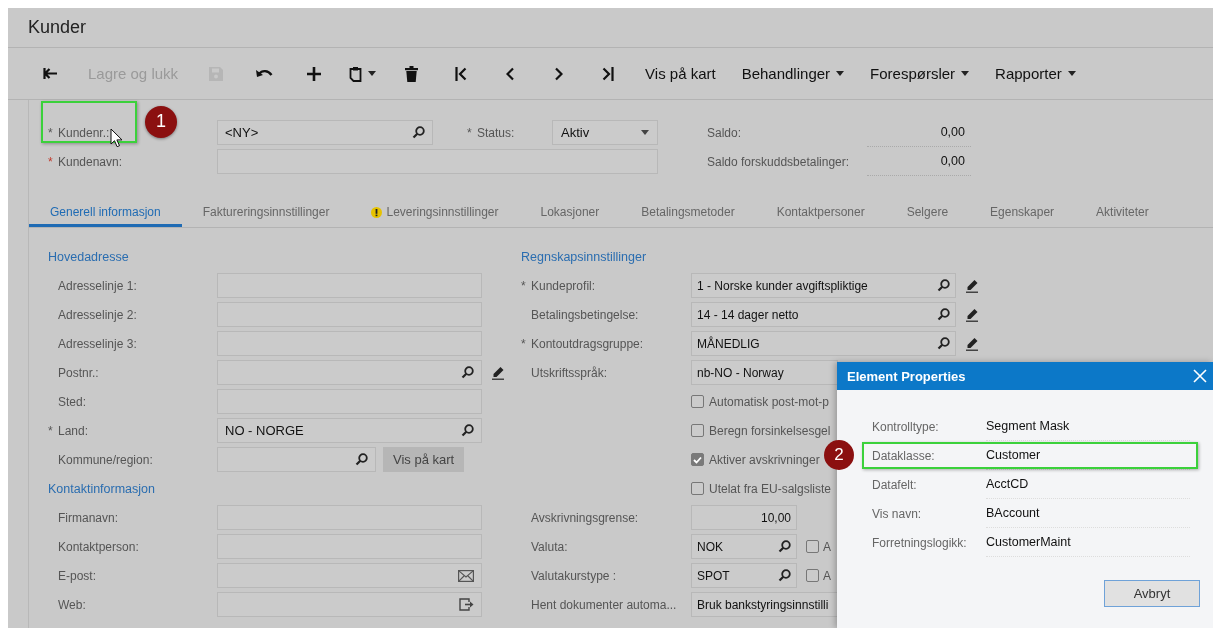 This screenshot has height=628, width=1213. I want to click on field-label: Avskrivningsgrense:, so click(585, 517).